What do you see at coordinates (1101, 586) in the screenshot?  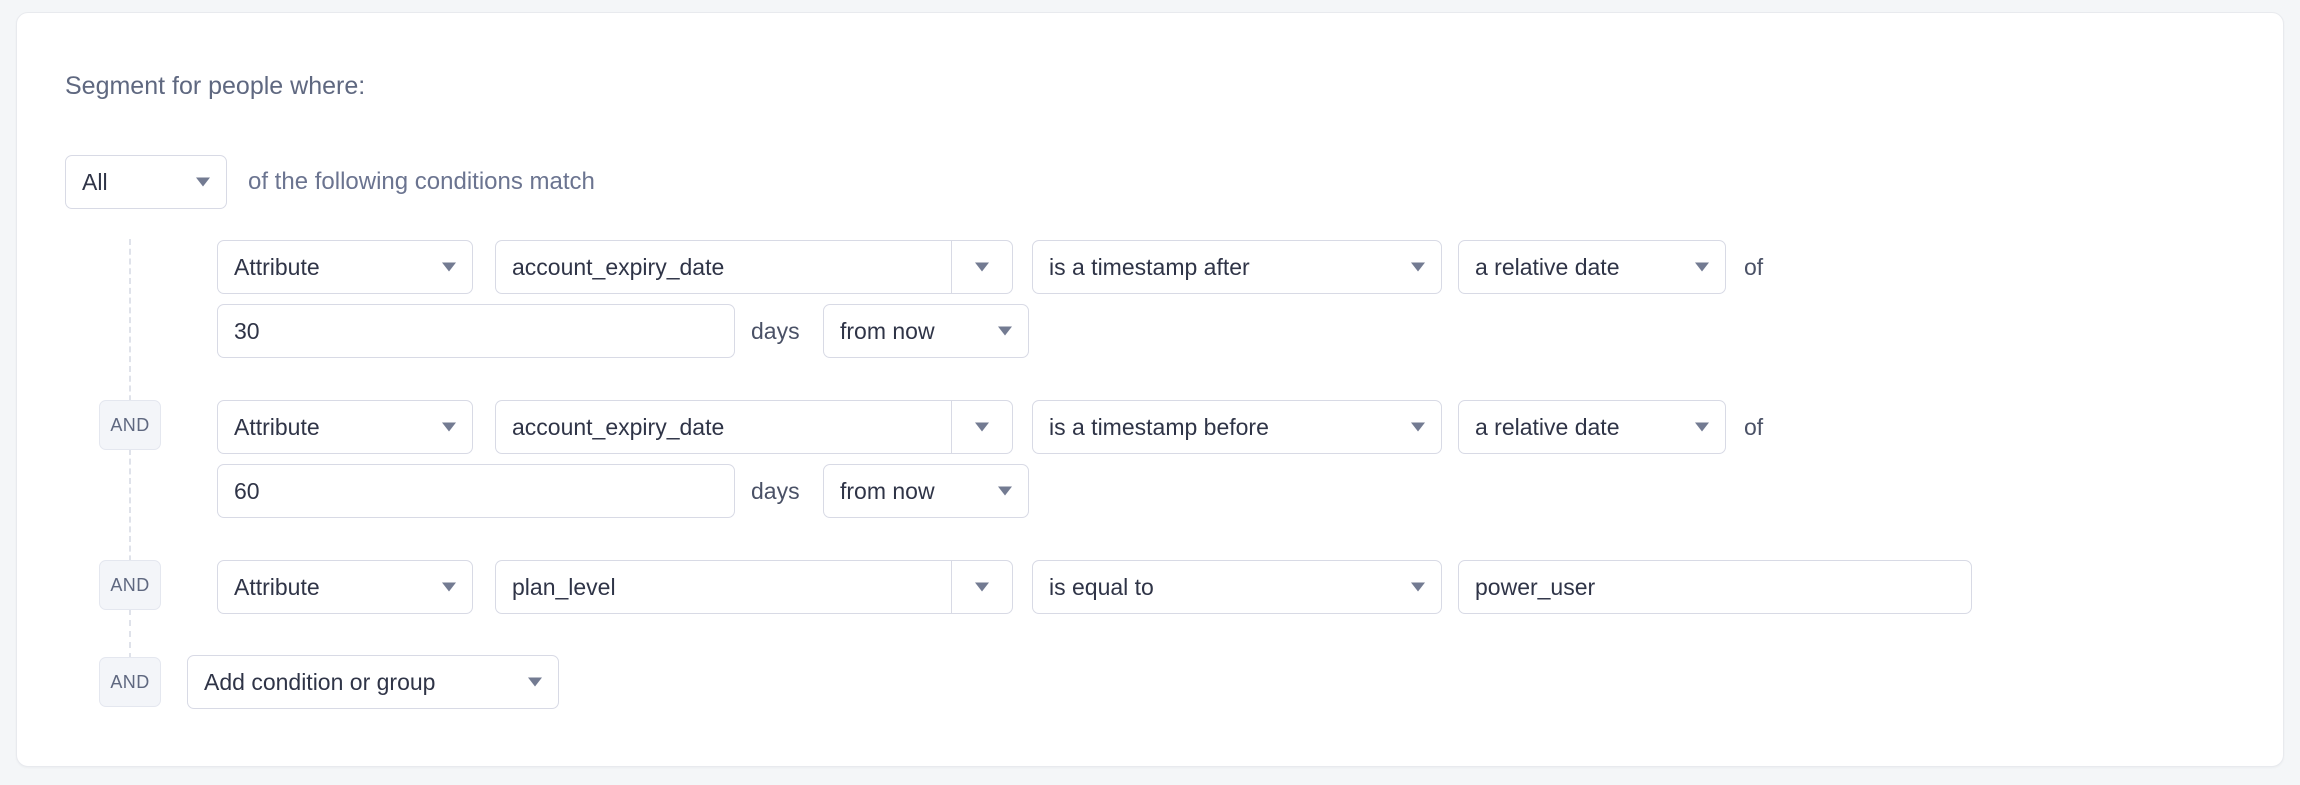 I see `condition-3-operator-value: is equal to` at bounding box center [1101, 586].